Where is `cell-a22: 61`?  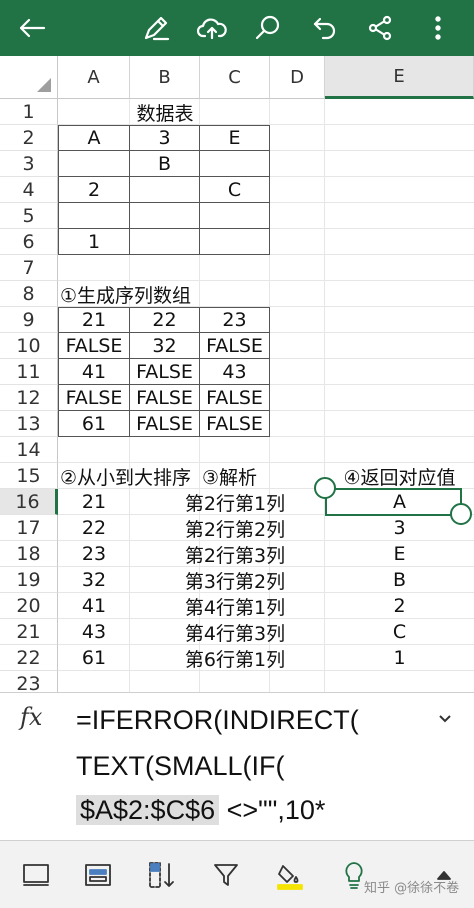
cell-a22: 61 is located at coordinates (94, 658).